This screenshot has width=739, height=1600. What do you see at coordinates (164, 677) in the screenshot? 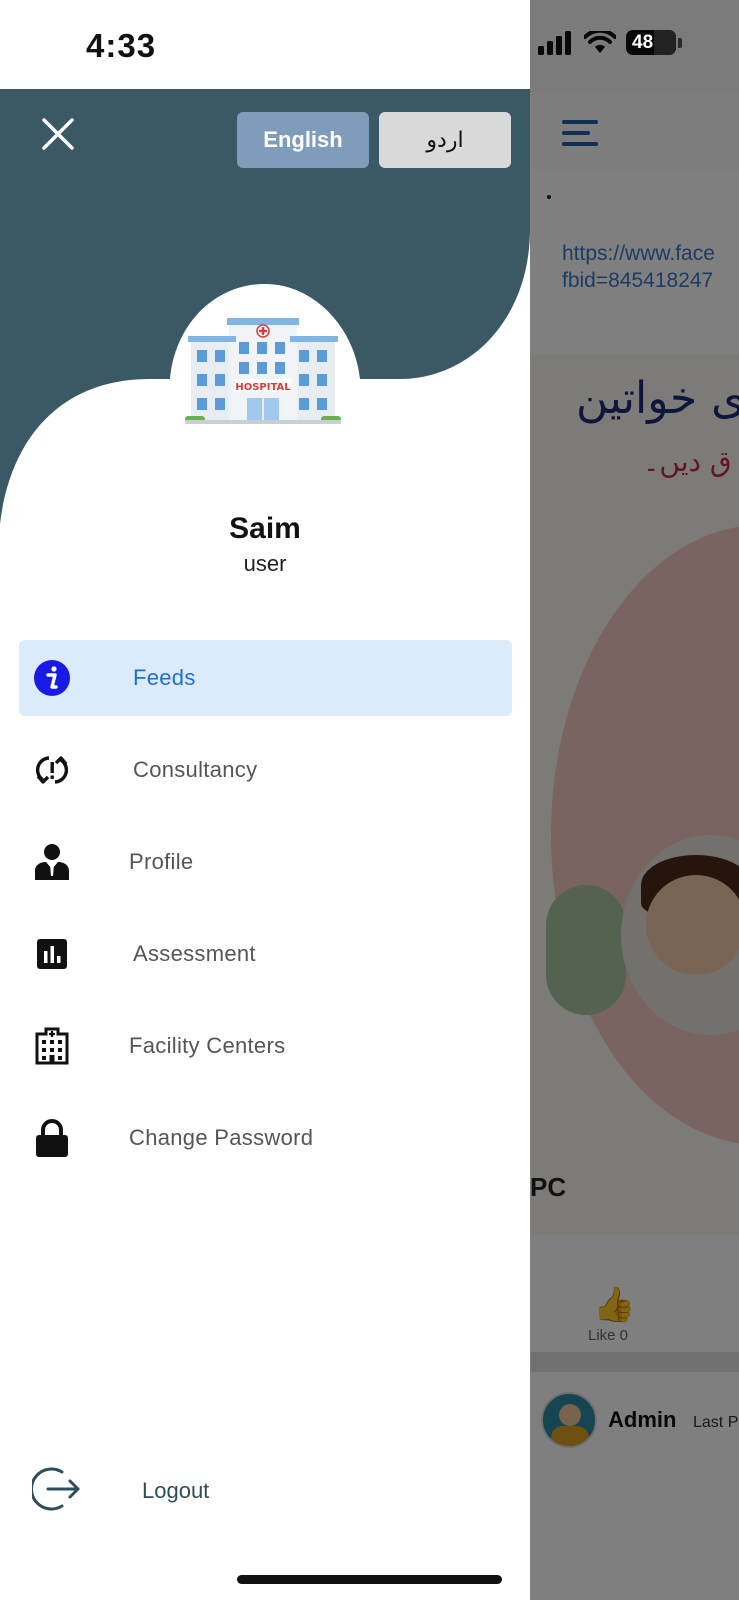
I see `menu-label-feeds: Feeds` at bounding box center [164, 677].